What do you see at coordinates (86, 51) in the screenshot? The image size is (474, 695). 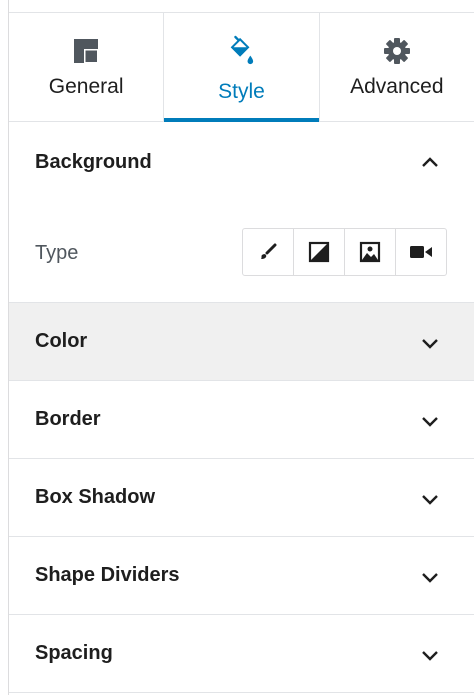 I see `layout-icon` at bounding box center [86, 51].